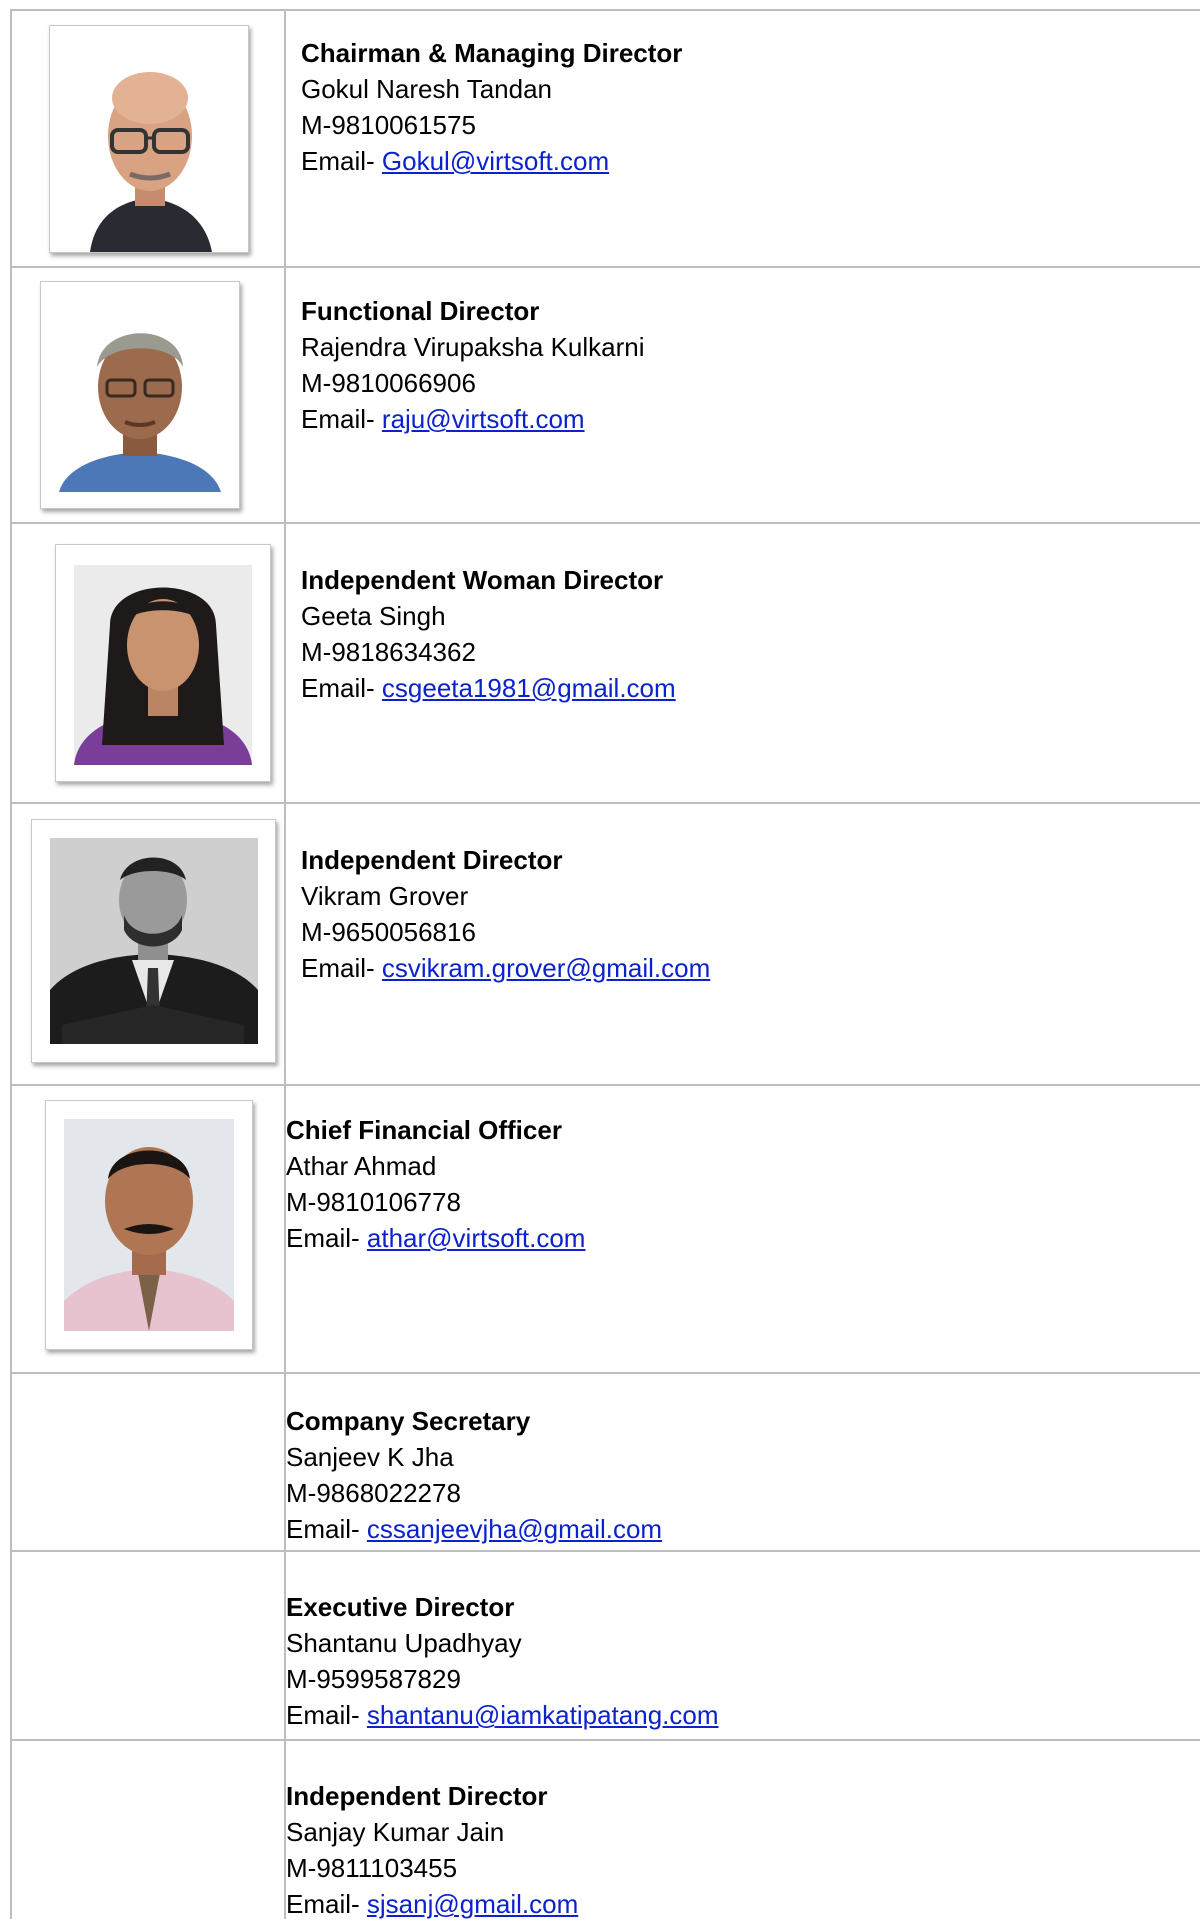  What do you see at coordinates (385, 896) in the screenshot?
I see `member-name: Vikram Grover` at bounding box center [385, 896].